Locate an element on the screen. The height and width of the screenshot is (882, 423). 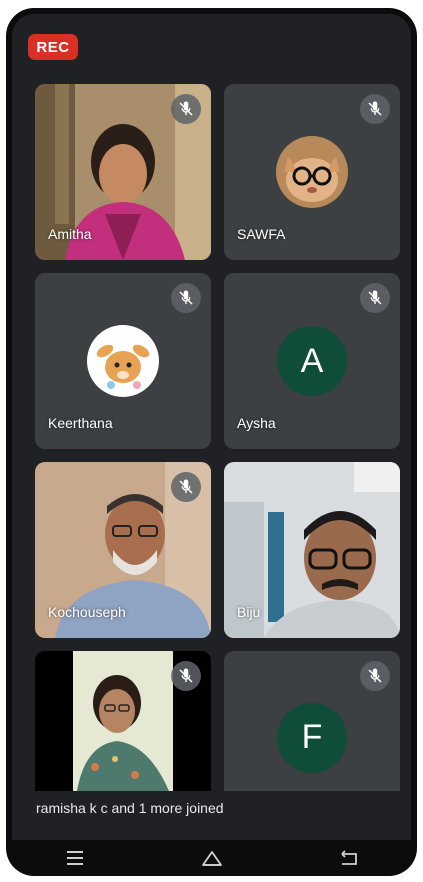
participant-name: Biju is located at coordinates (249, 612).